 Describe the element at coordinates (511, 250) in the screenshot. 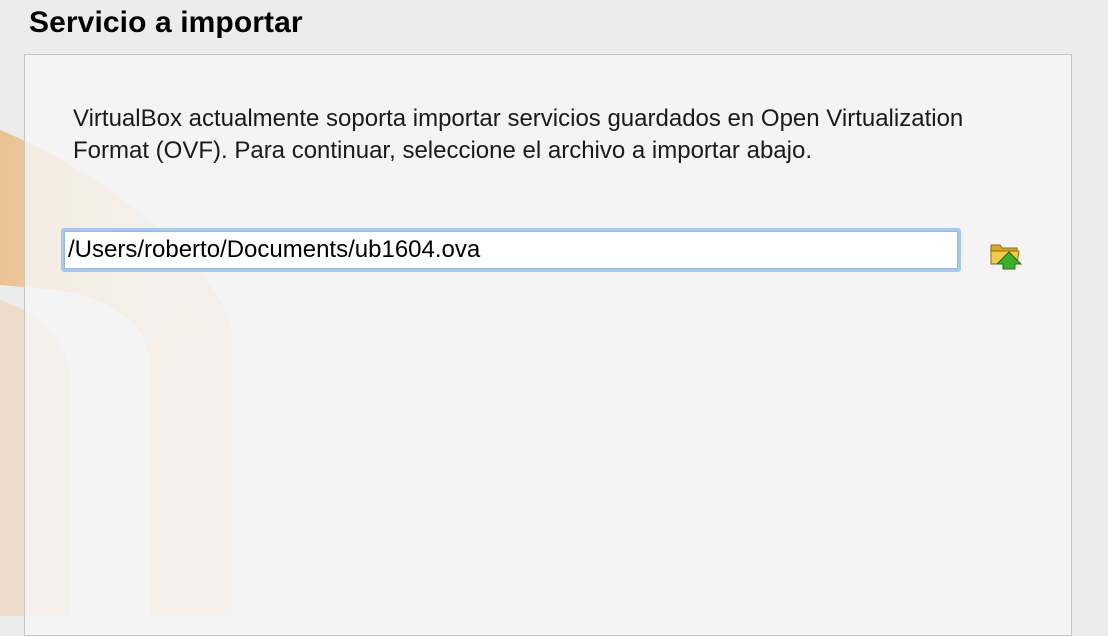

I see `ova-file-path-input` at that location.